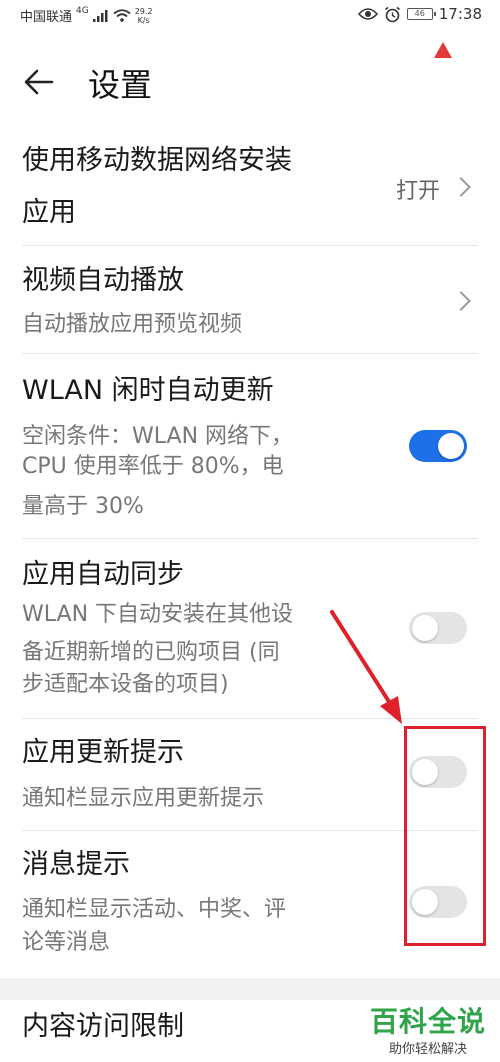 This screenshot has width=500, height=1062. Describe the element at coordinates (153, 466) in the screenshot. I see `setting-subtitle-line: CPU 使用率低于 80%，电` at that location.